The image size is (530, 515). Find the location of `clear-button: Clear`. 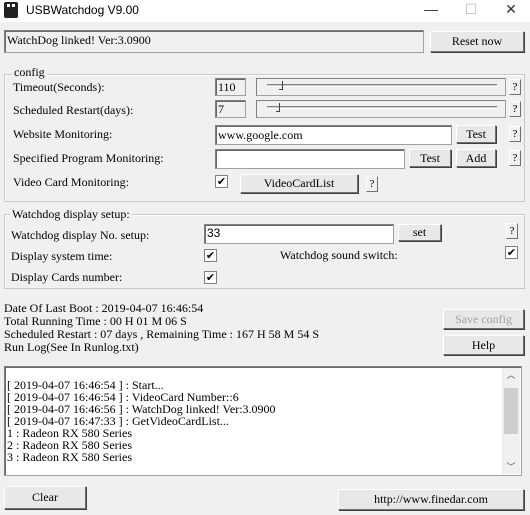

clear-button: Clear is located at coordinates (45, 497).